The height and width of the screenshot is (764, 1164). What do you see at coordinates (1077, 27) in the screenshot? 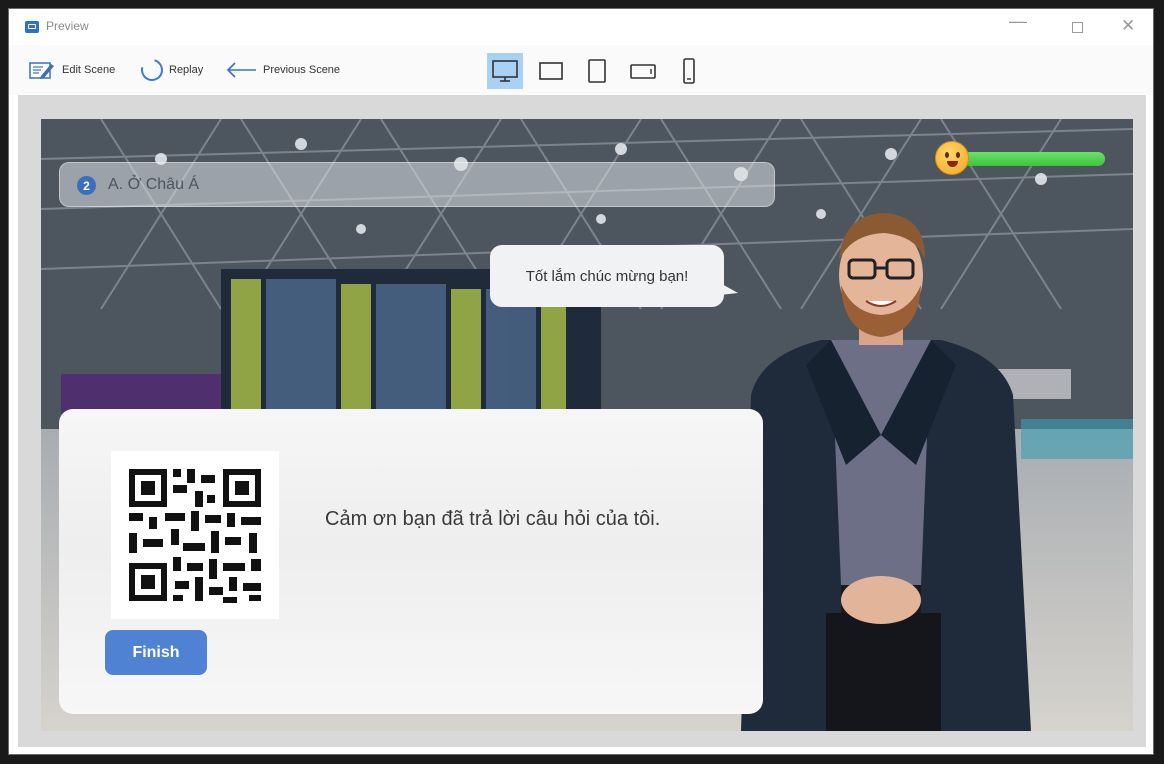
I see `maximize-button` at bounding box center [1077, 27].